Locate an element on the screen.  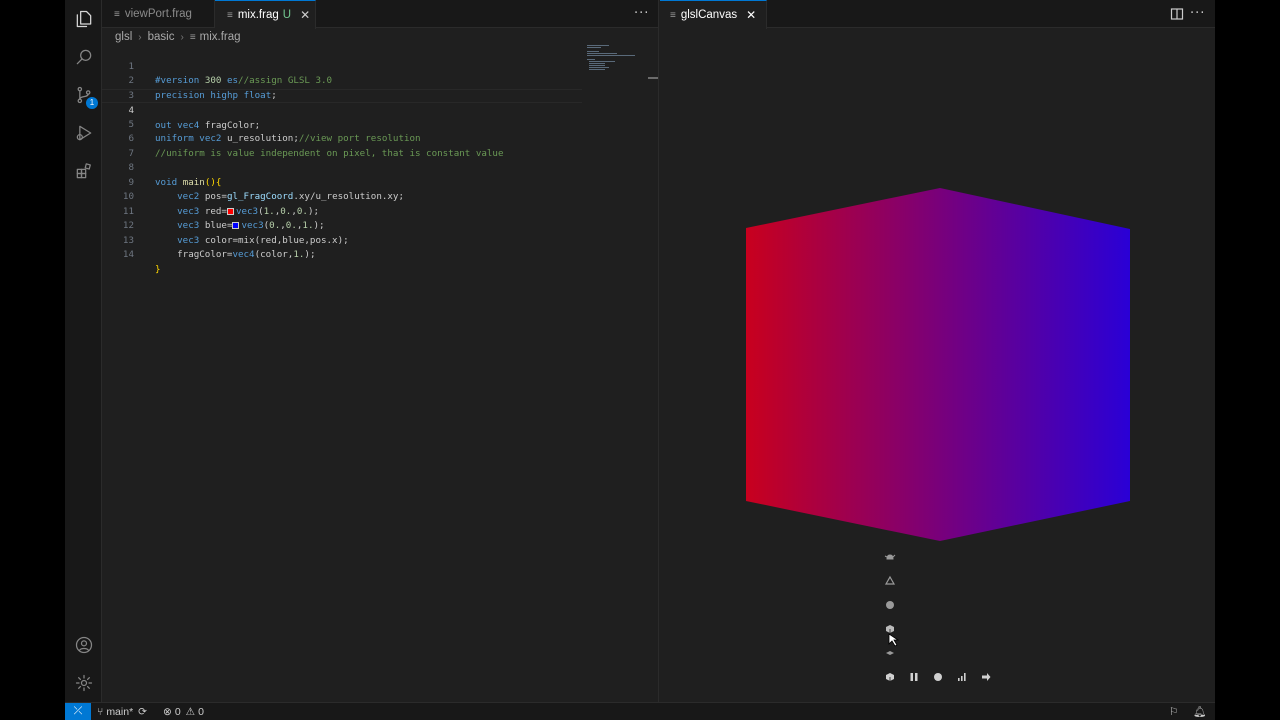
bell-icon: 🔔︎ is located at coordinates (1199, 711).